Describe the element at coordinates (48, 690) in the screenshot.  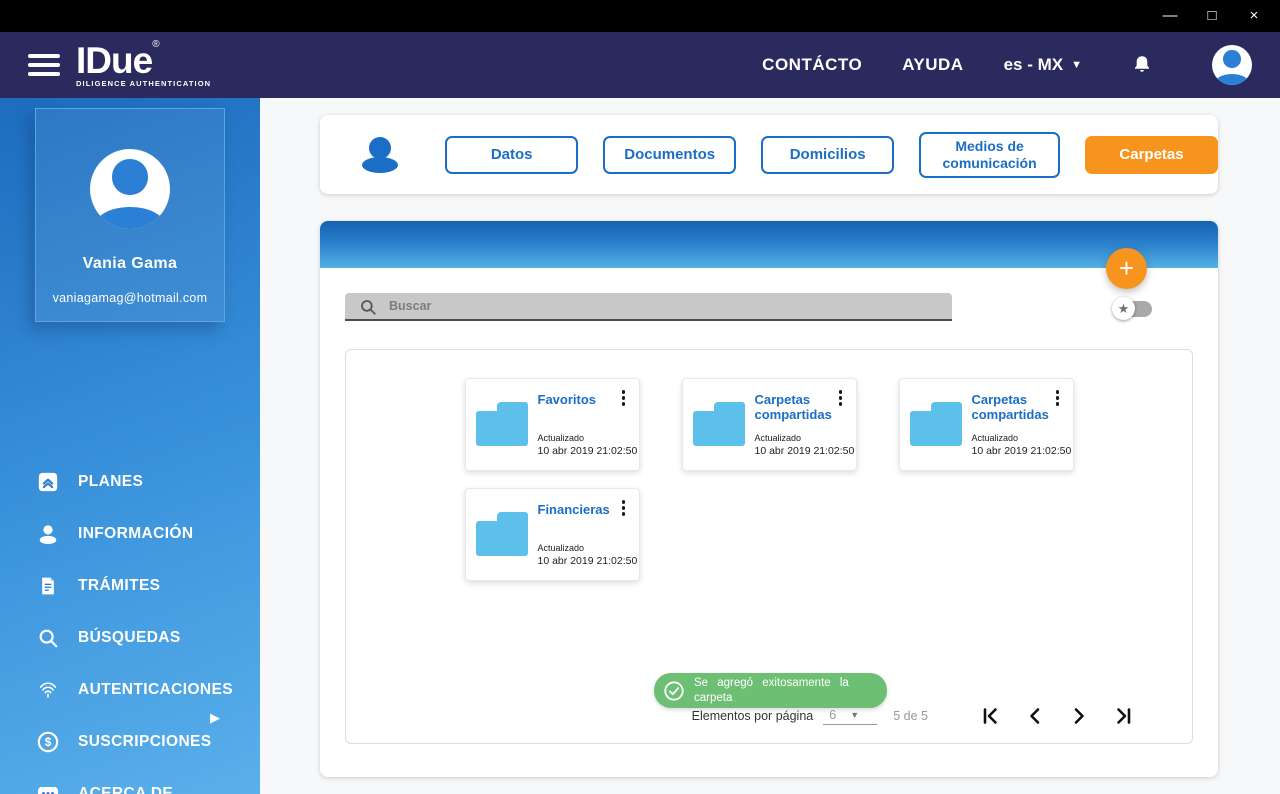
I see `fingerprint-icon` at that location.